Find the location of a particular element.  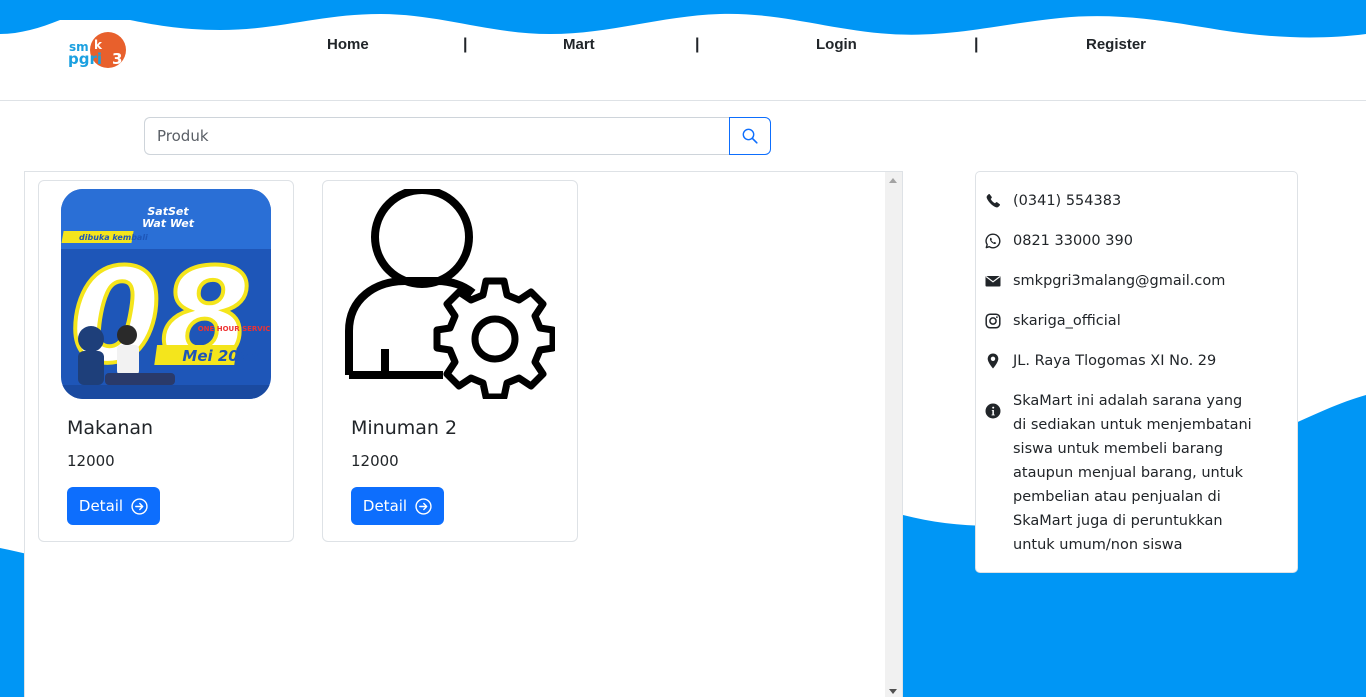

search-input is located at coordinates (436, 136).